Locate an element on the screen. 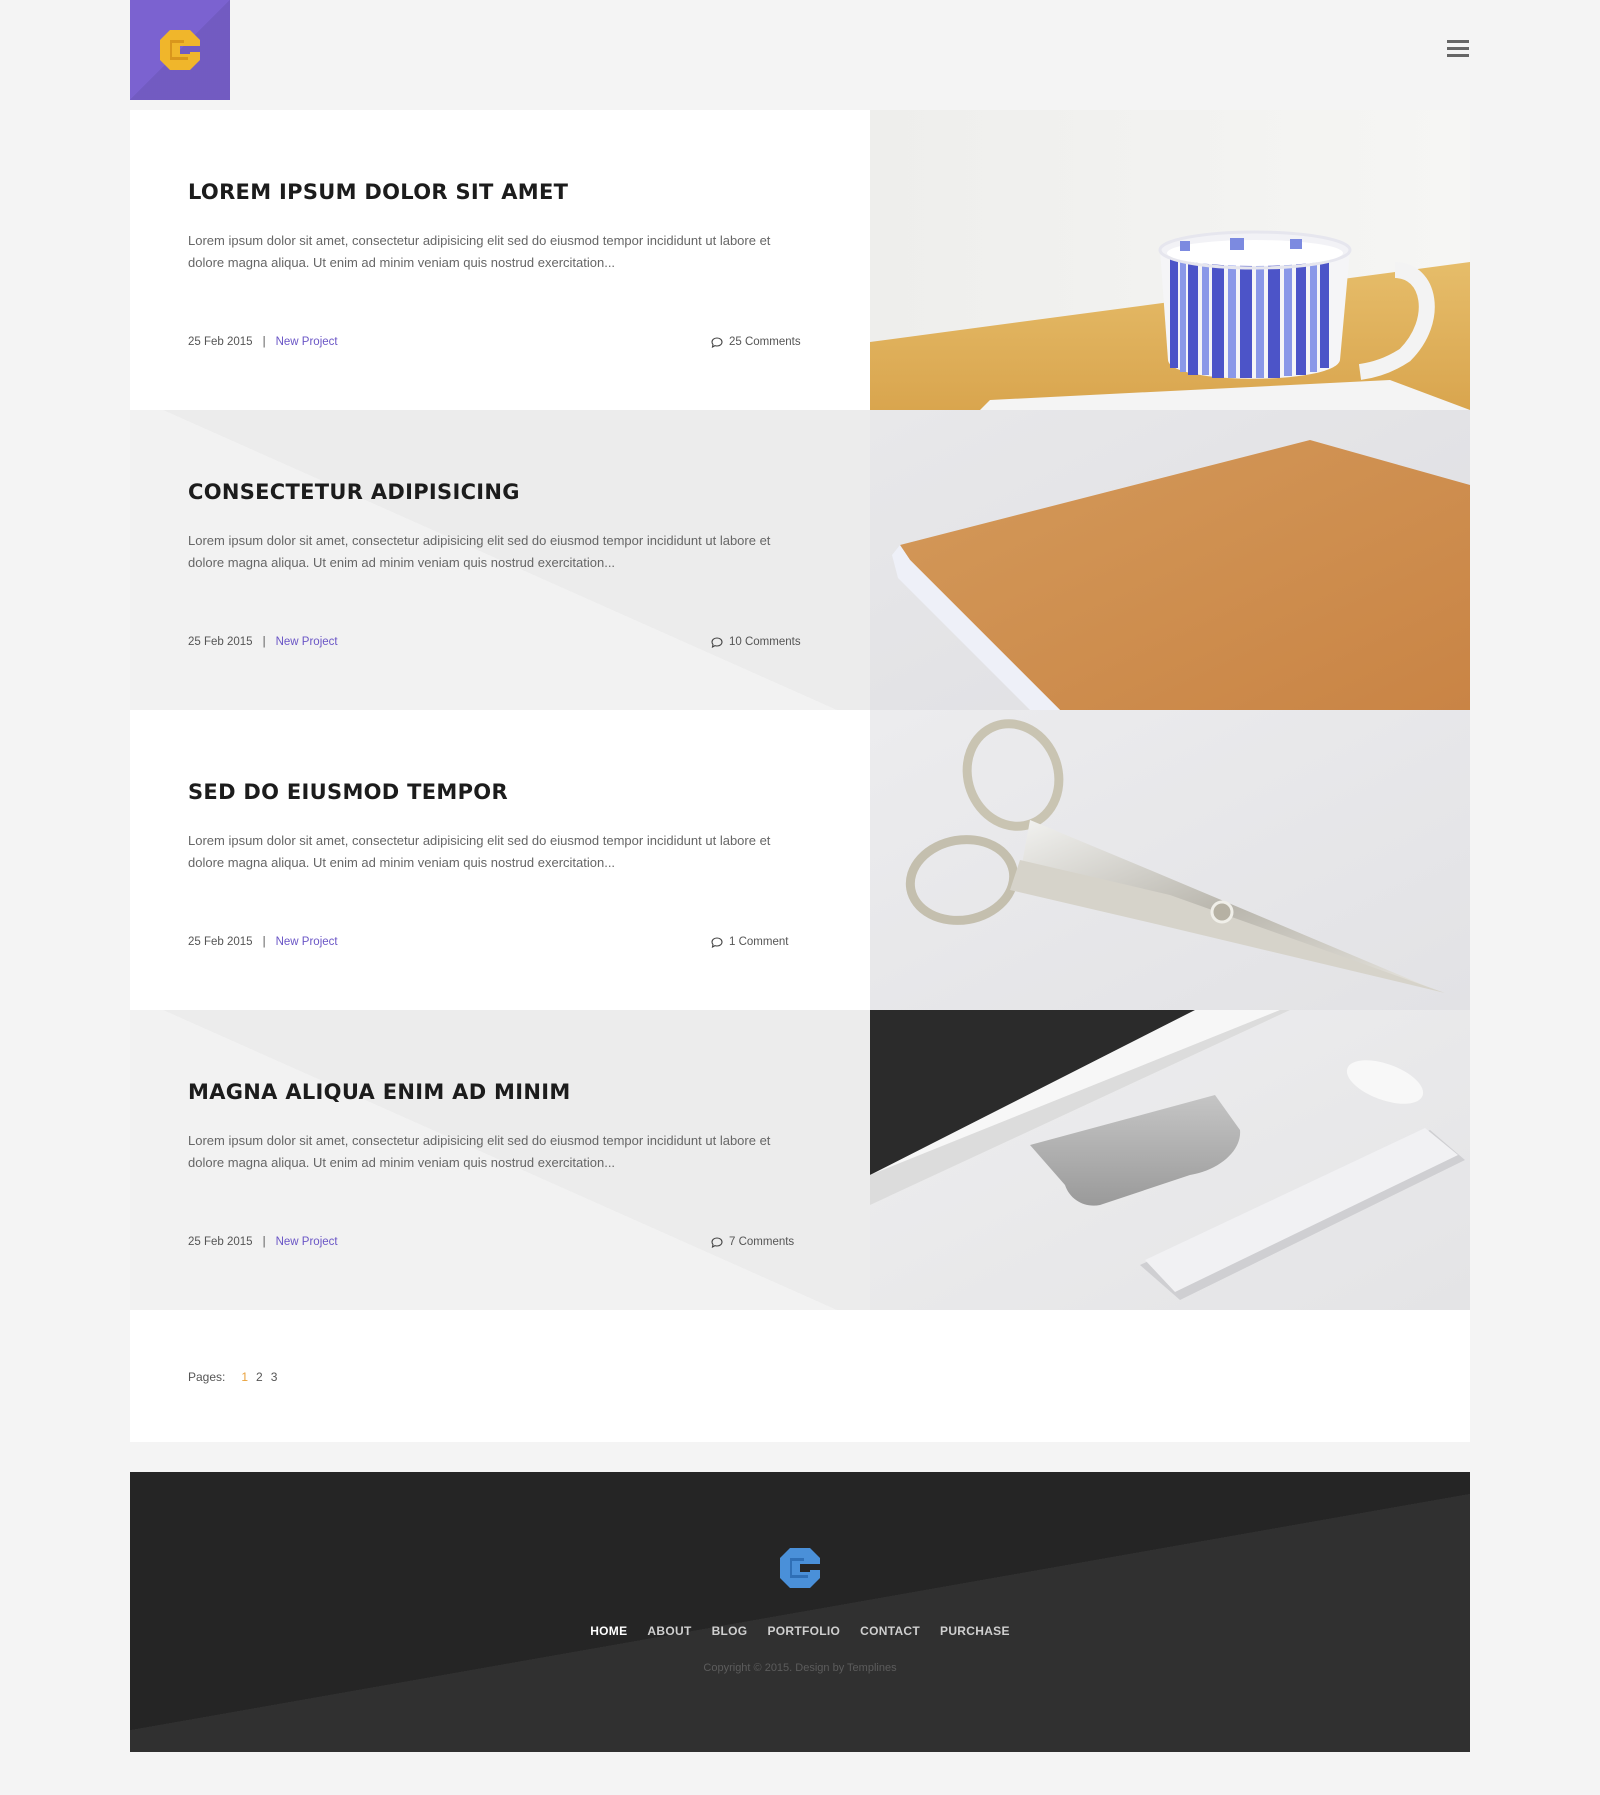  hamburger-menu-icon is located at coordinates (1458, 49).